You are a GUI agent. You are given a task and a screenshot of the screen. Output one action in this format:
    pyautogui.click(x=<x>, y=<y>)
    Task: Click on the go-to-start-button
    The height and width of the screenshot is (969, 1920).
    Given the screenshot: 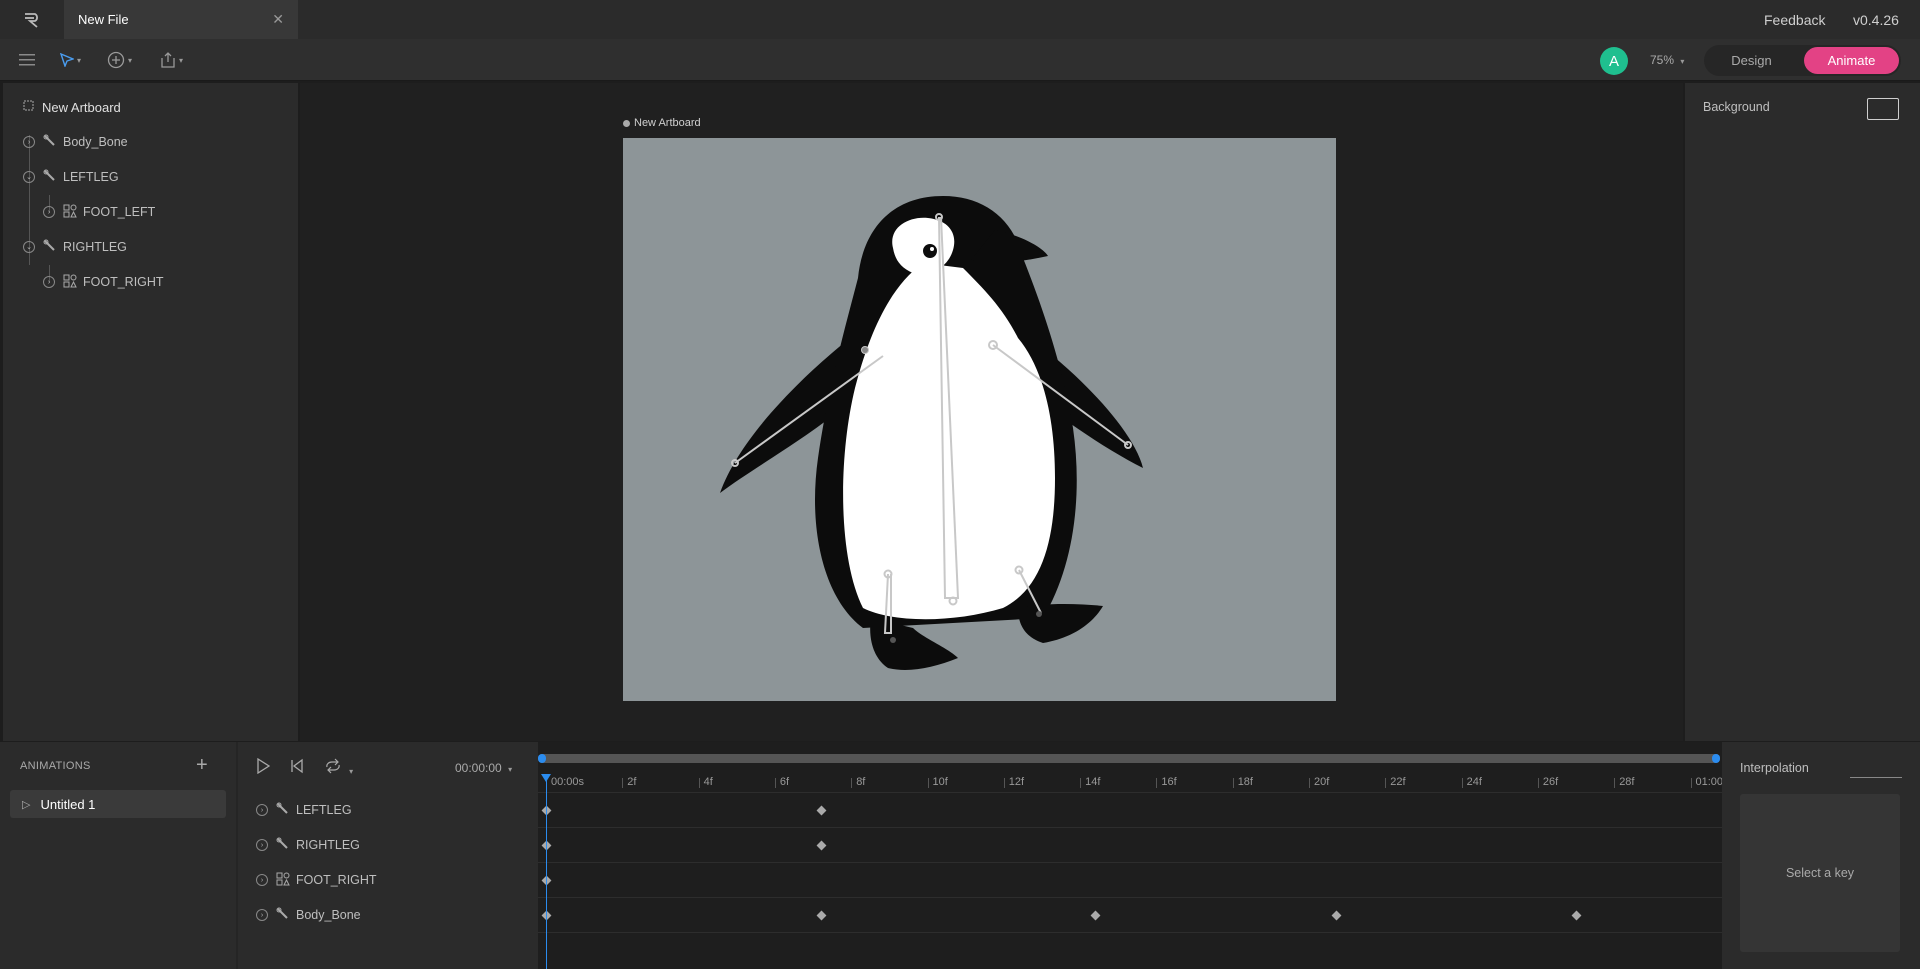 What is the action you would take?
    pyautogui.click(x=297, y=768)
    